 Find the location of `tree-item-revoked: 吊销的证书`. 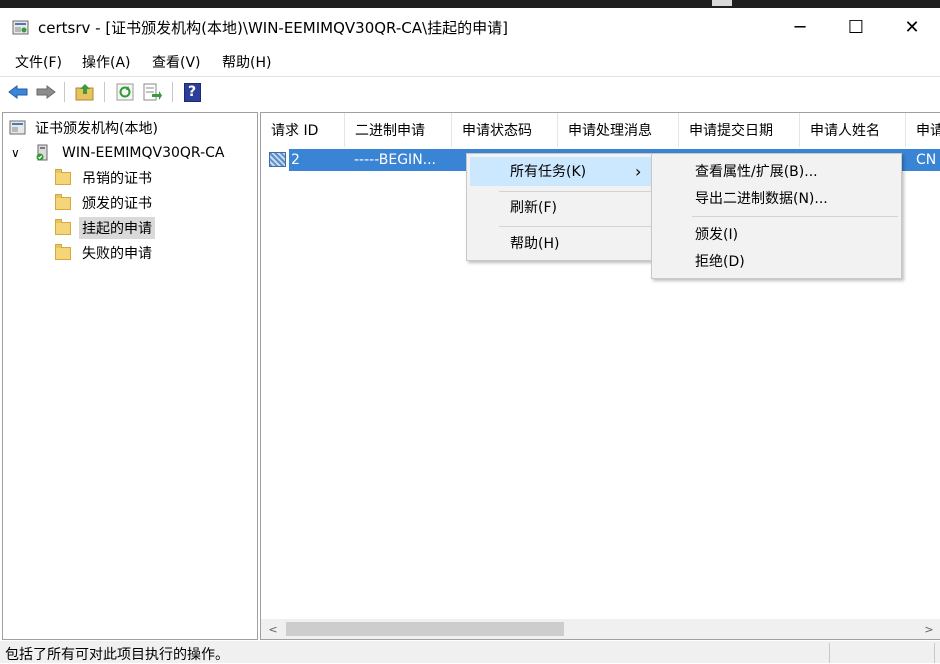

tree-item-revoked: 吊销的证书 is located at coordinates (105, 178).